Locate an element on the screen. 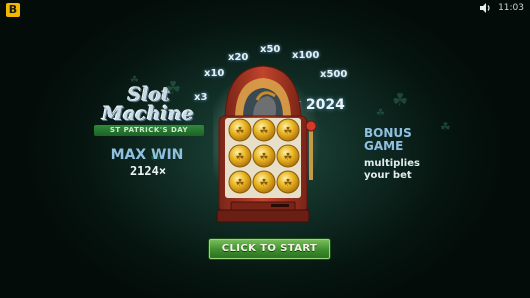 This screenshot has height=298, width=530. bonus-description: multiplies your bet is located at coordinates (392, 170).